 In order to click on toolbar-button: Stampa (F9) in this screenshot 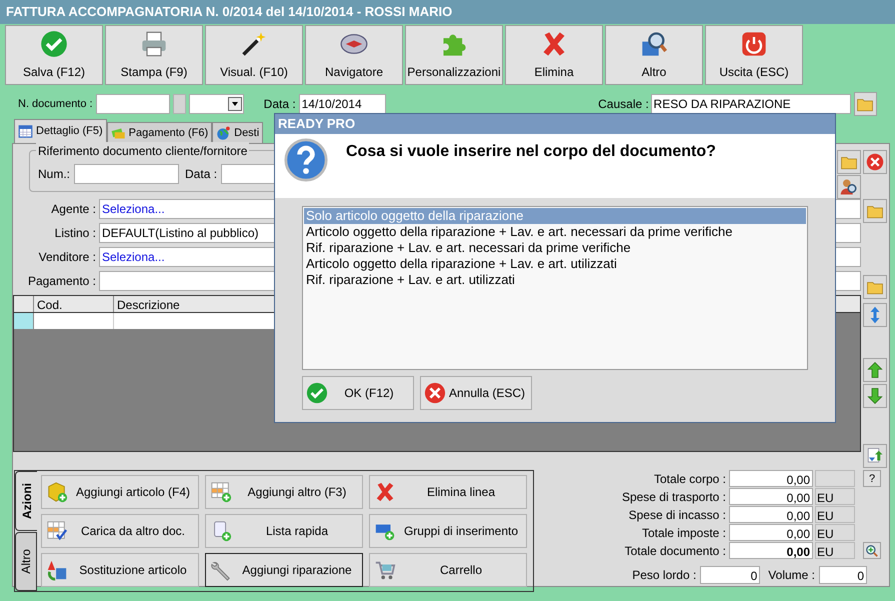, I will do `click(154, 55)`.